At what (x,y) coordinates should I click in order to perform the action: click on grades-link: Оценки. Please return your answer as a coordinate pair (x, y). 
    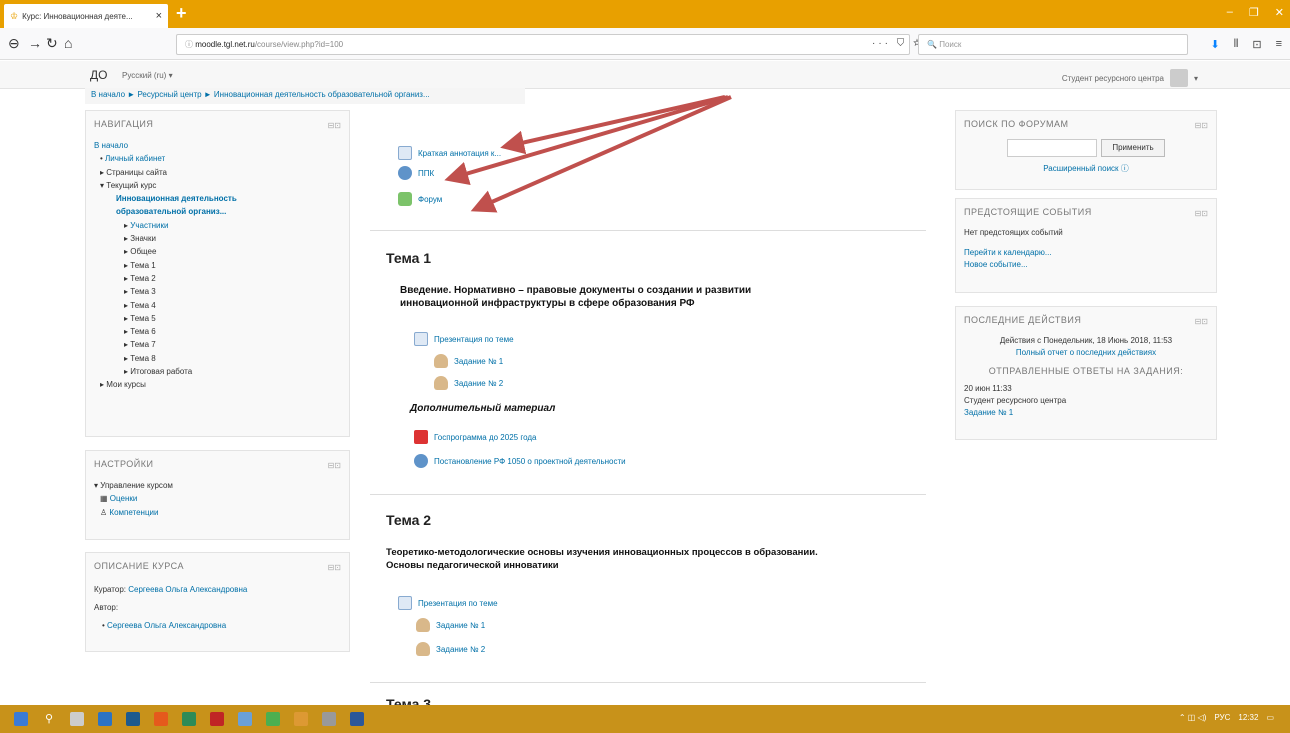
    Looking at the image, I should click on (124, 498).